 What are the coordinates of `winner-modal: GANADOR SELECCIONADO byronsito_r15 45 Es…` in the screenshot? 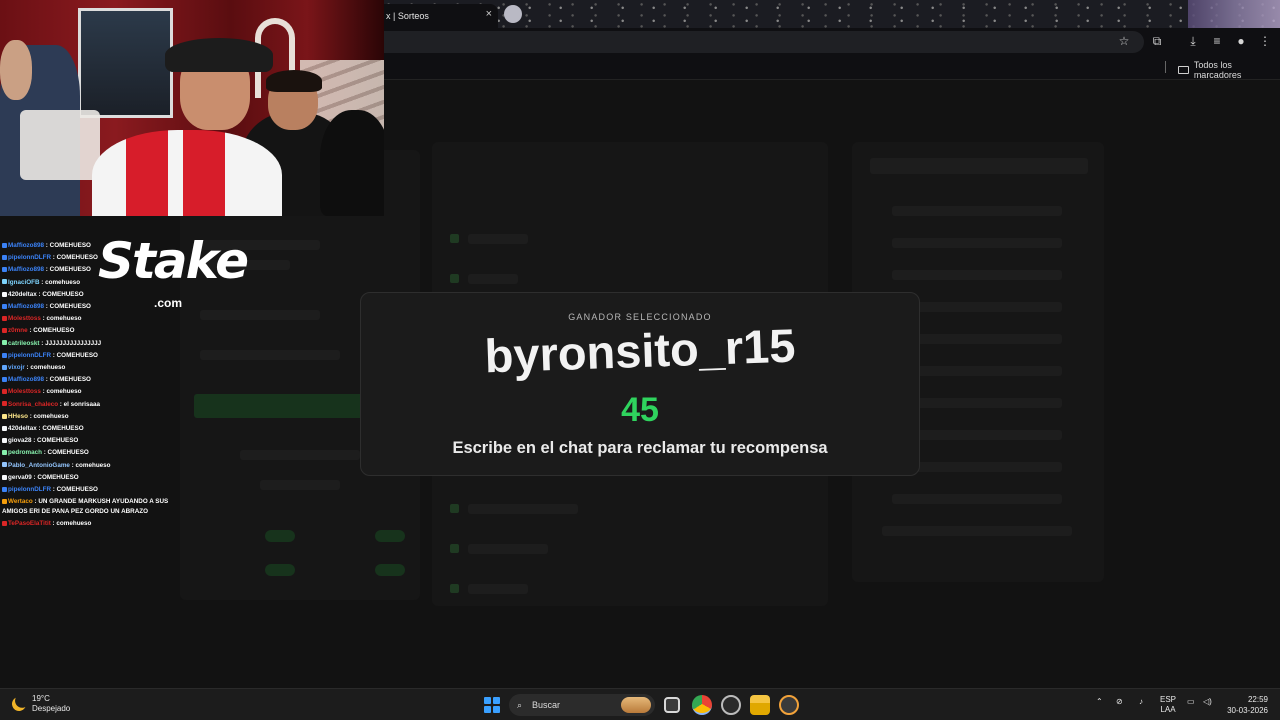 It's located at (640, 384).